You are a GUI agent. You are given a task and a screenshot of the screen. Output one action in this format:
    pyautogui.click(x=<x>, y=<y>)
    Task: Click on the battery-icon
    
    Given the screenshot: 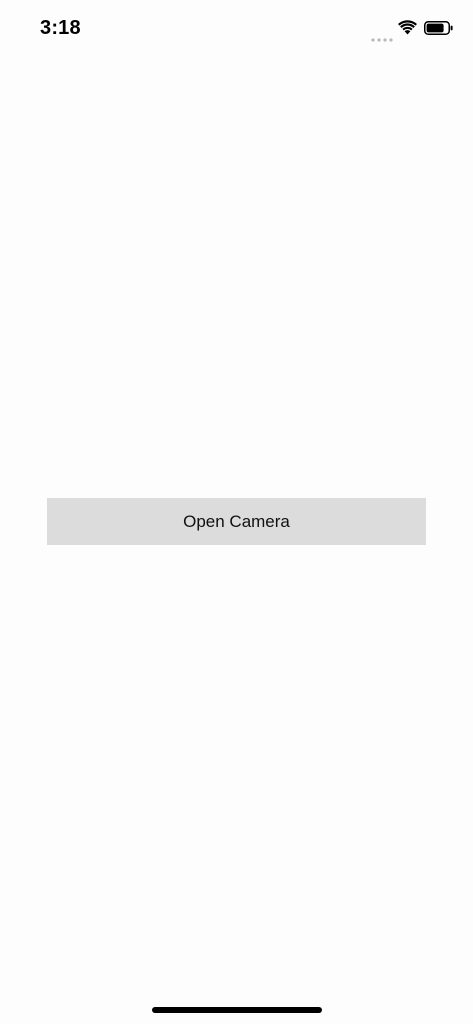 What is the action you would take?
    pyautogui.click(x=439, y=28)
    